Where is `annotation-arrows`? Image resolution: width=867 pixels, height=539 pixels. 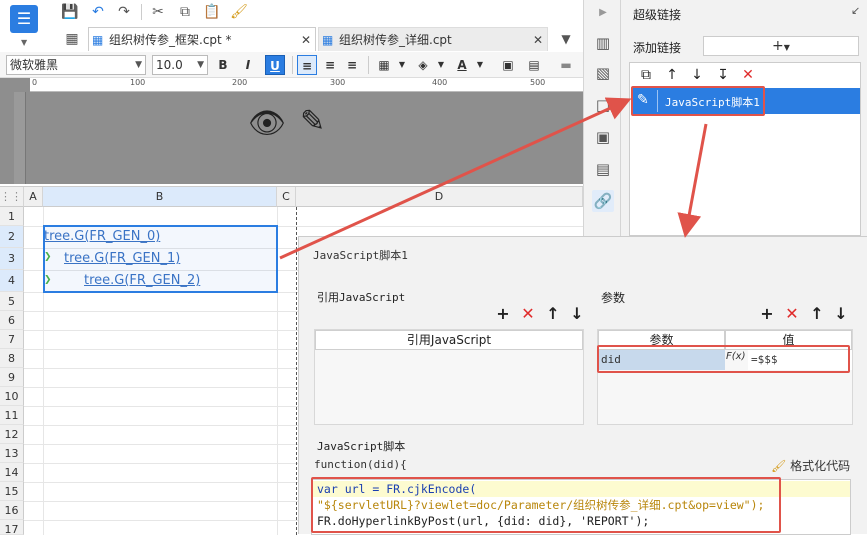 annotation-arrows is located at coordinates (493, 178).